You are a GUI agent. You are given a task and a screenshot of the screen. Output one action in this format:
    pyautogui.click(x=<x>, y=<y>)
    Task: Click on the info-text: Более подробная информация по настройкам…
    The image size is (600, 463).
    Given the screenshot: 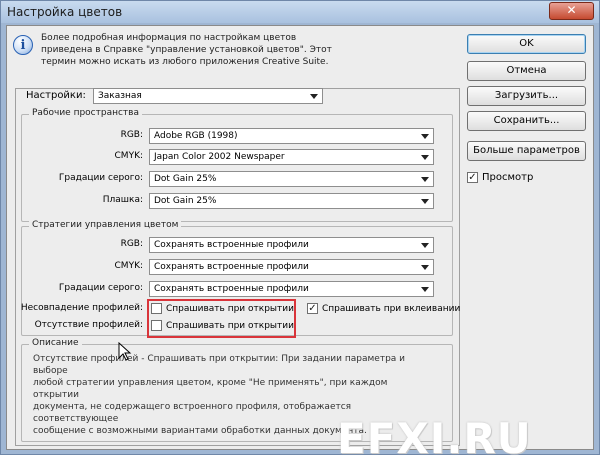 What is the action you would take?
    pyautogui.click(x=201, y=50)
    